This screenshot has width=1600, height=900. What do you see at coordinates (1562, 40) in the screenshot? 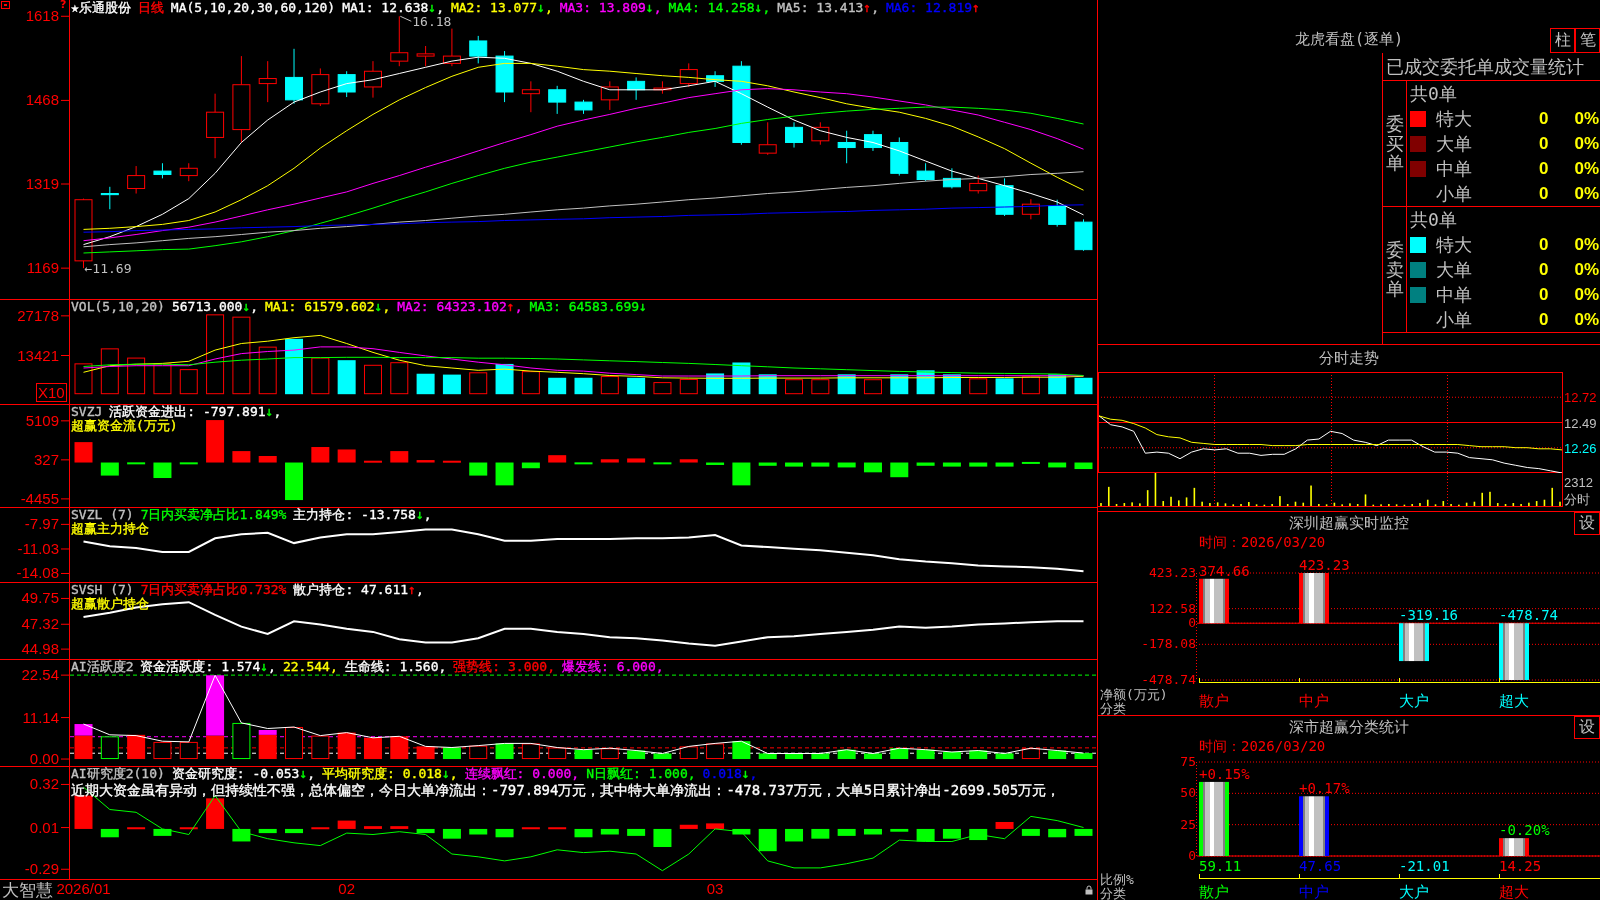
I see `toggle-button: 柱` at bounding box center [1562, 40].